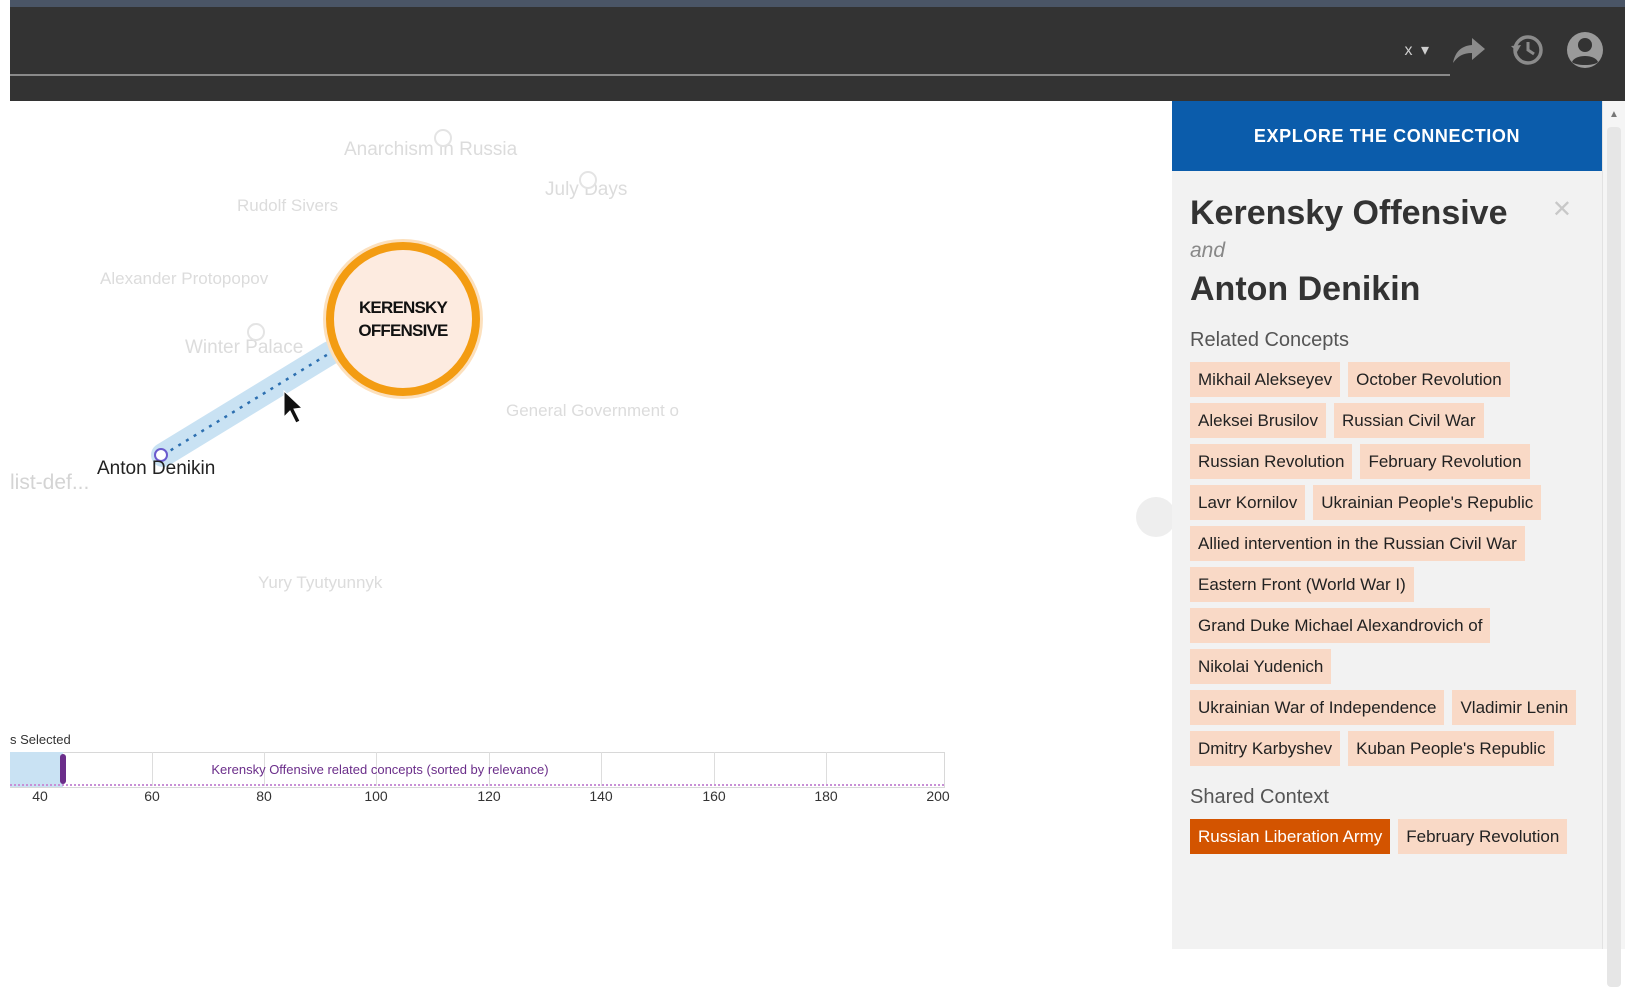 This screenshot has height=987, width=1625. Describe the element at coordinates (1409, 420) in the screenshot. I see `concept-tag: Russian Civil War` at that location.